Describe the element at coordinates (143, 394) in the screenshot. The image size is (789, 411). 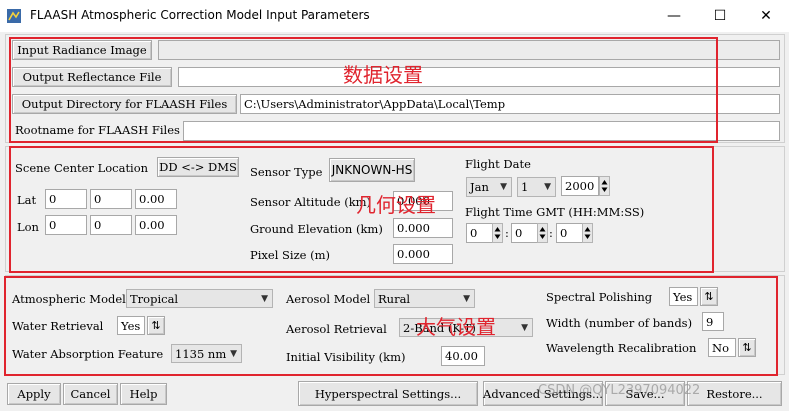
I see `help-button: Help` at that location.